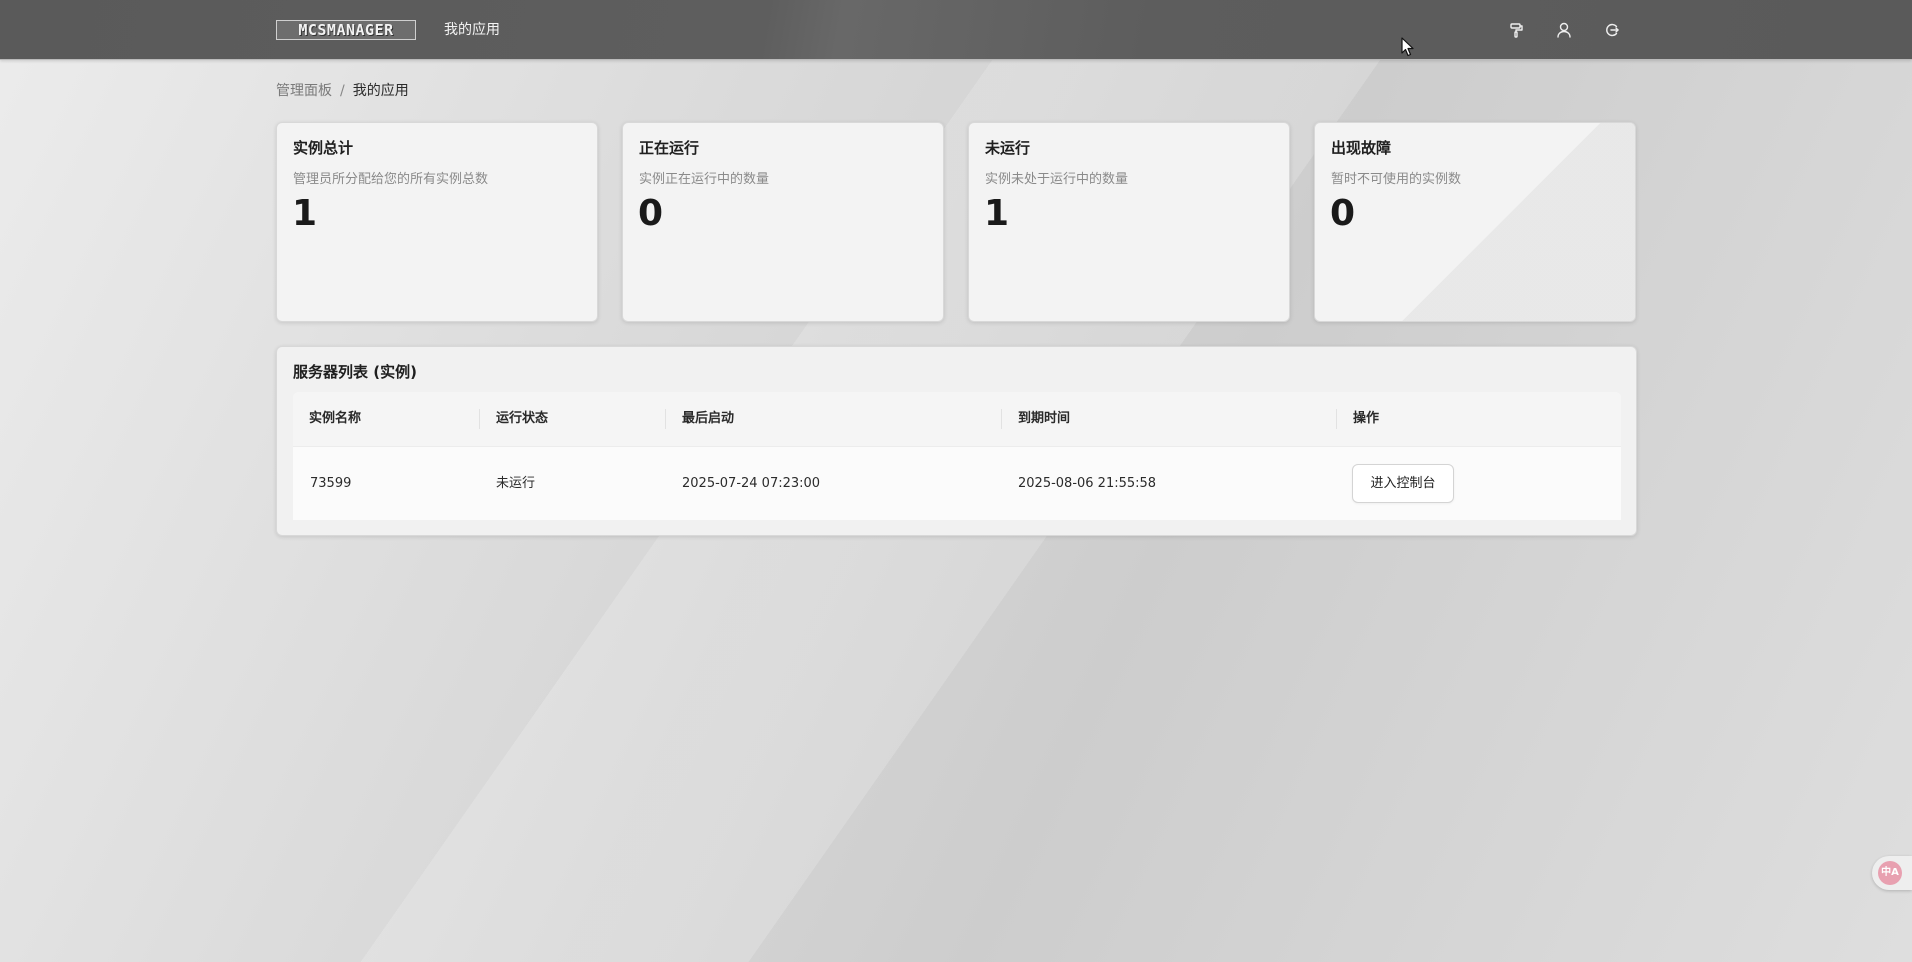  What do you see at coordinates (751, 483) in the screenshot?
I see `cell-last-start: 2025-07-24 07:23:00` at bounding box center [751, 483].